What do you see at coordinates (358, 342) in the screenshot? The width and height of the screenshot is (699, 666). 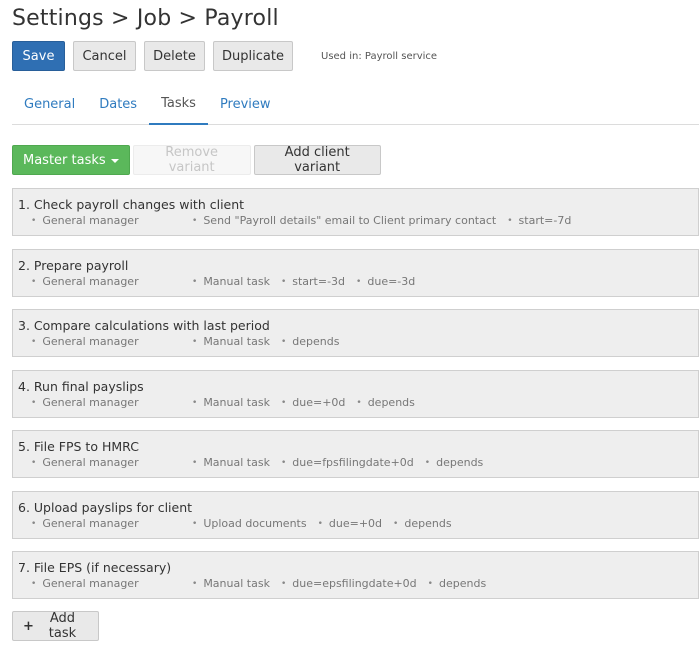 I see `task-meta: • General manager • Manual task • depends` at bounding box center [358, 342].